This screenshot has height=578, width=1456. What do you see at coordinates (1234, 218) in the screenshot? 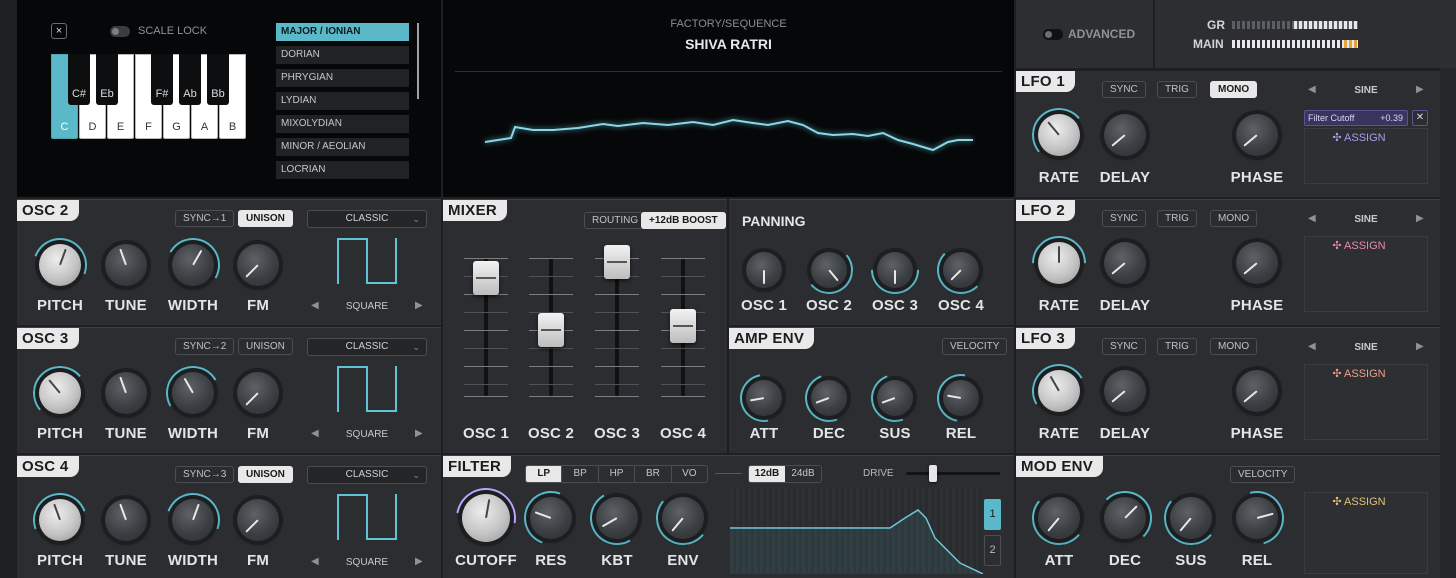
I see `lfo2-mono-button: MONO` at bounding box center [1234, 218].